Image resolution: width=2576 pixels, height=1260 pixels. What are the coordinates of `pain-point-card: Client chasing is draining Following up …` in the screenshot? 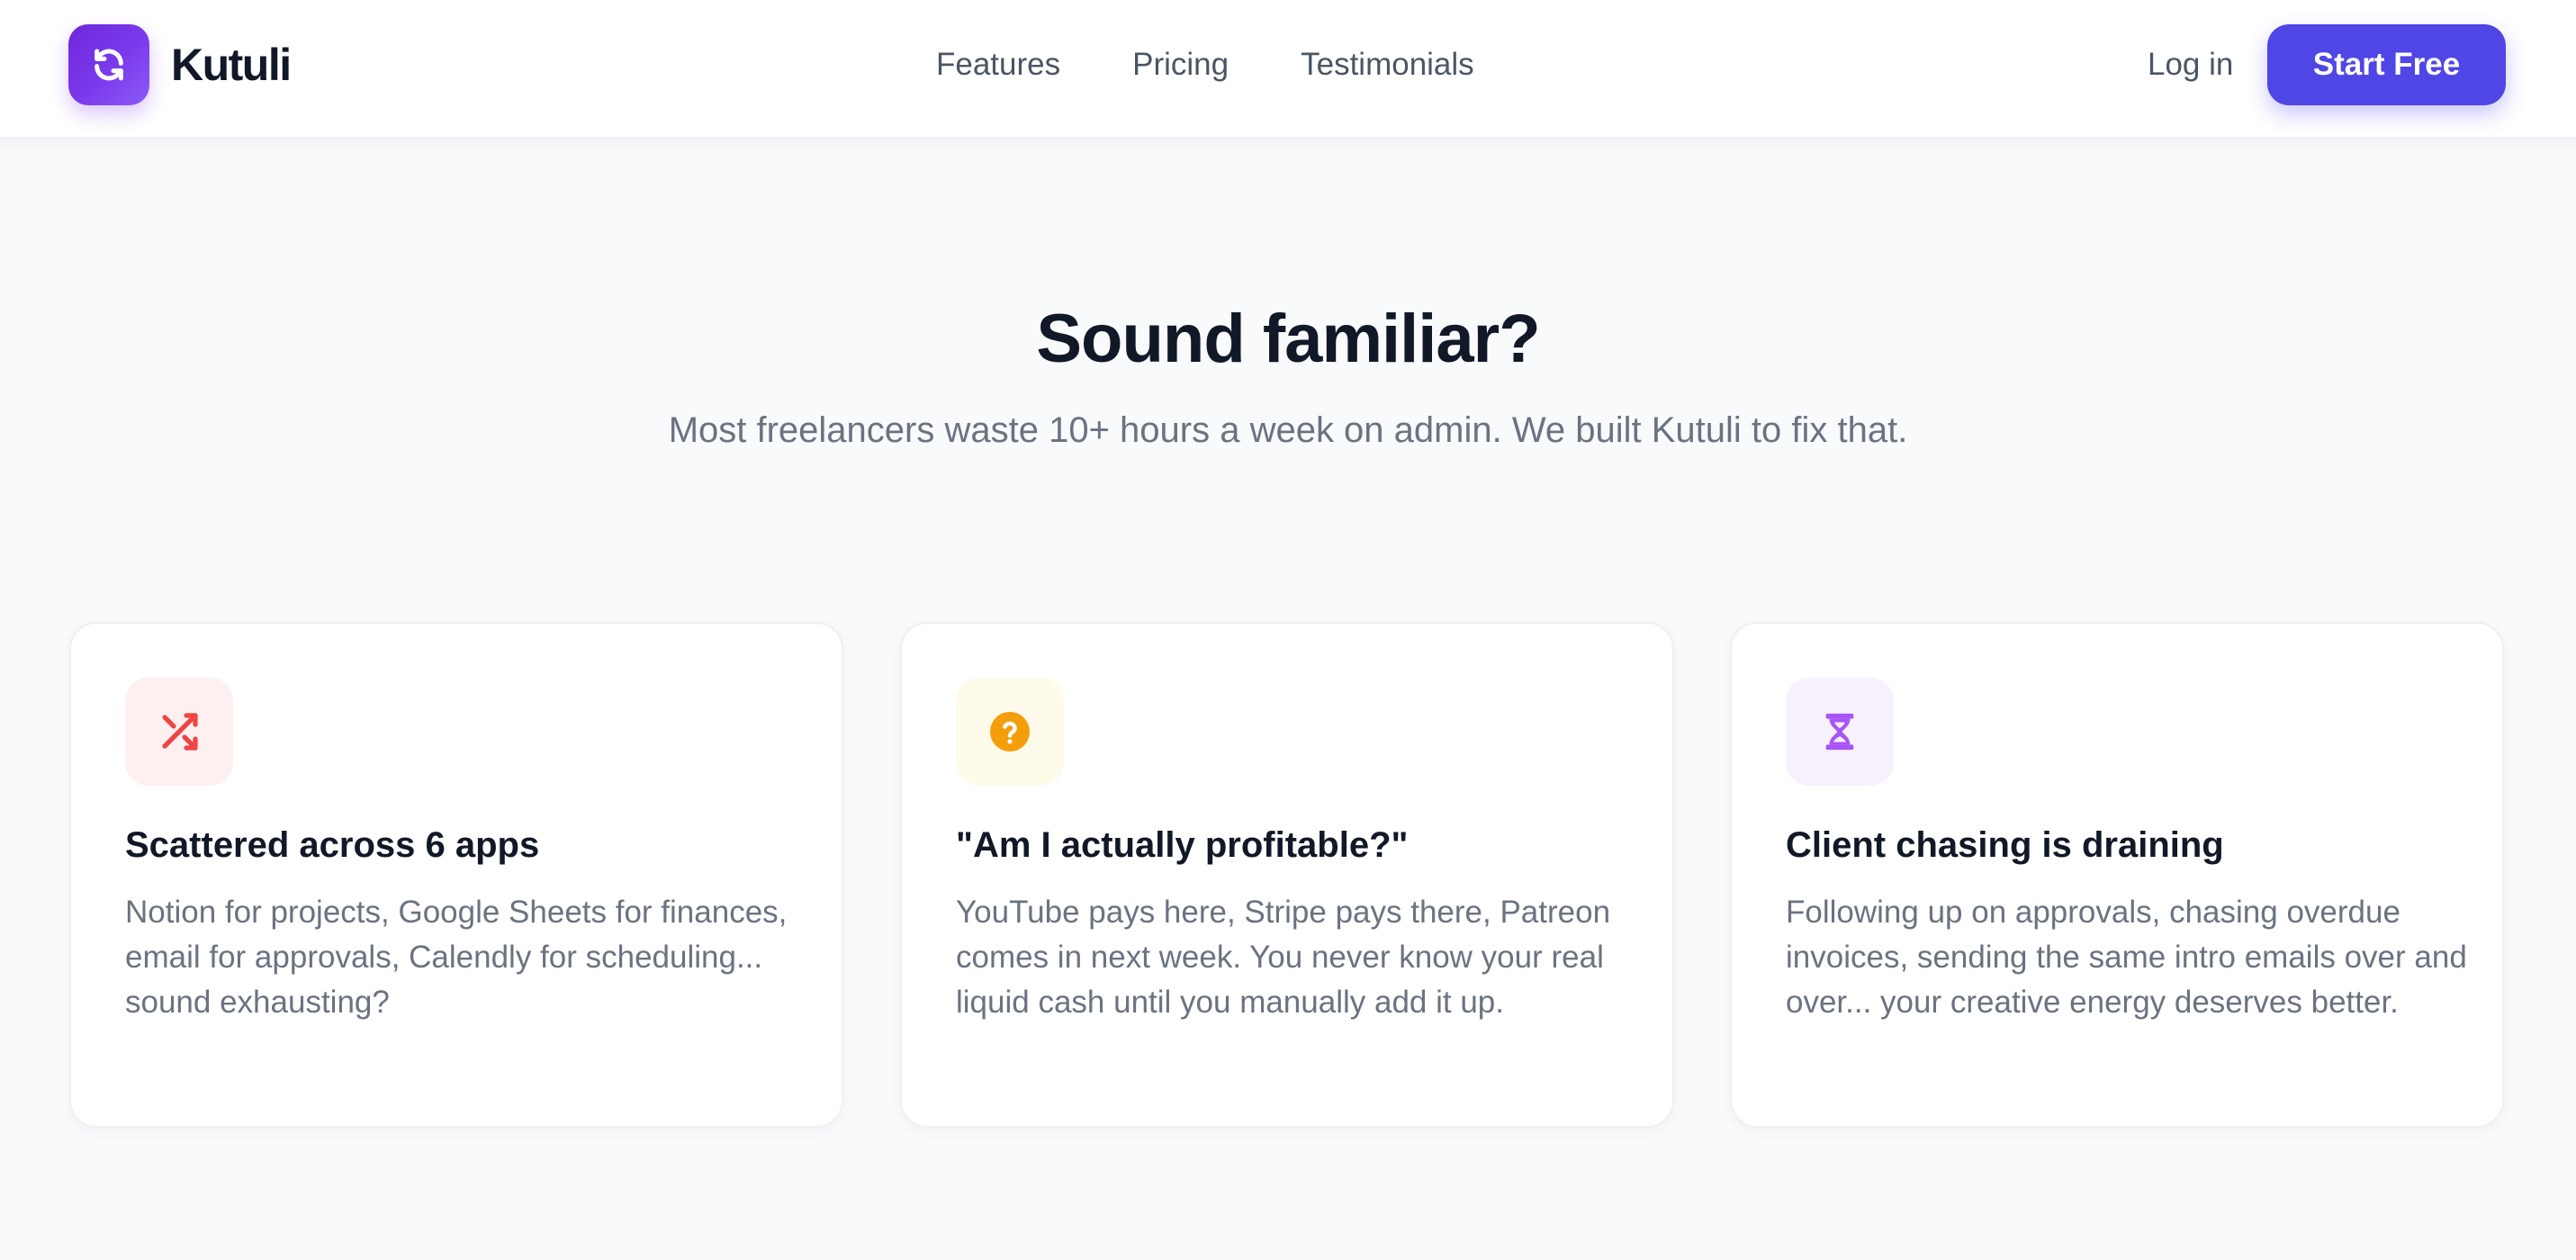 It's located at (2117, 875).